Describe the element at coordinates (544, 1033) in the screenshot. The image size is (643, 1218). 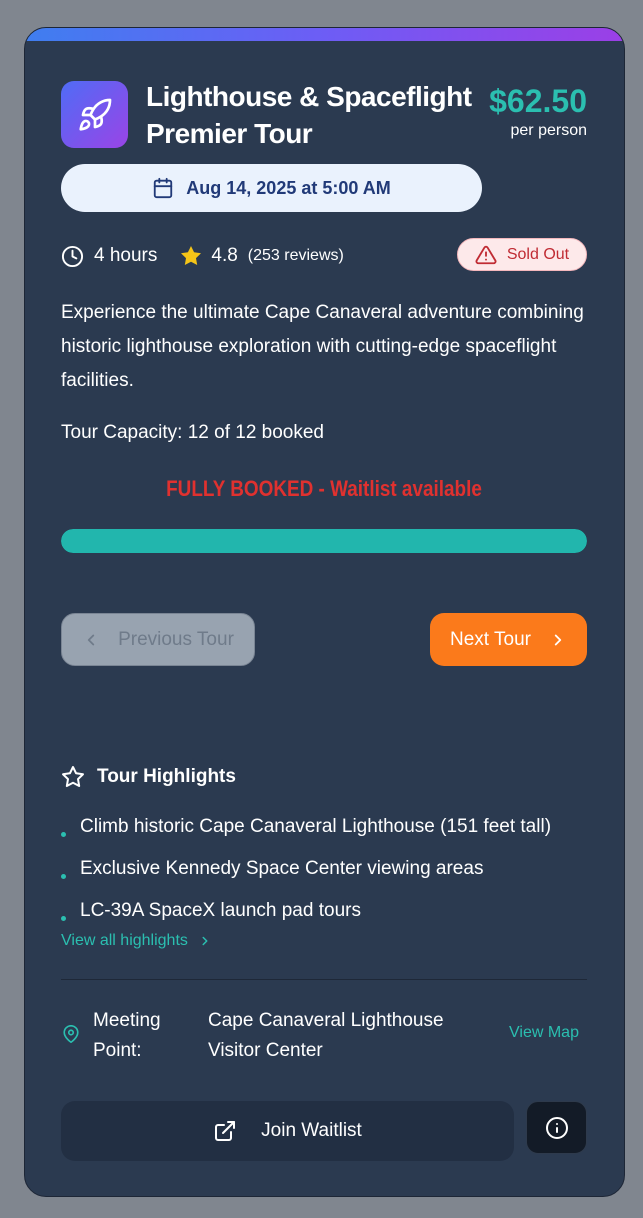
I see `view-map-link: View Map` at that location.